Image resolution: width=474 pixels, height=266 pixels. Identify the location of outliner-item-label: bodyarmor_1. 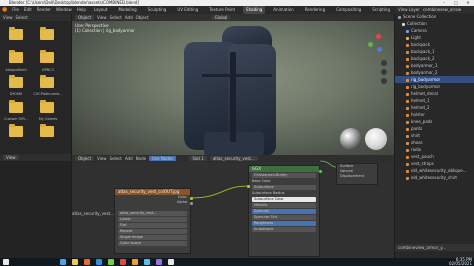
(424, 65).